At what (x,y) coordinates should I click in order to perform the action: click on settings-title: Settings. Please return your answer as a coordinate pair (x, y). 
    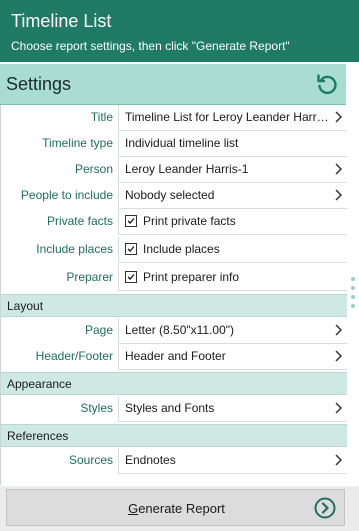
    Looking at the image, I should click on (39, 84).